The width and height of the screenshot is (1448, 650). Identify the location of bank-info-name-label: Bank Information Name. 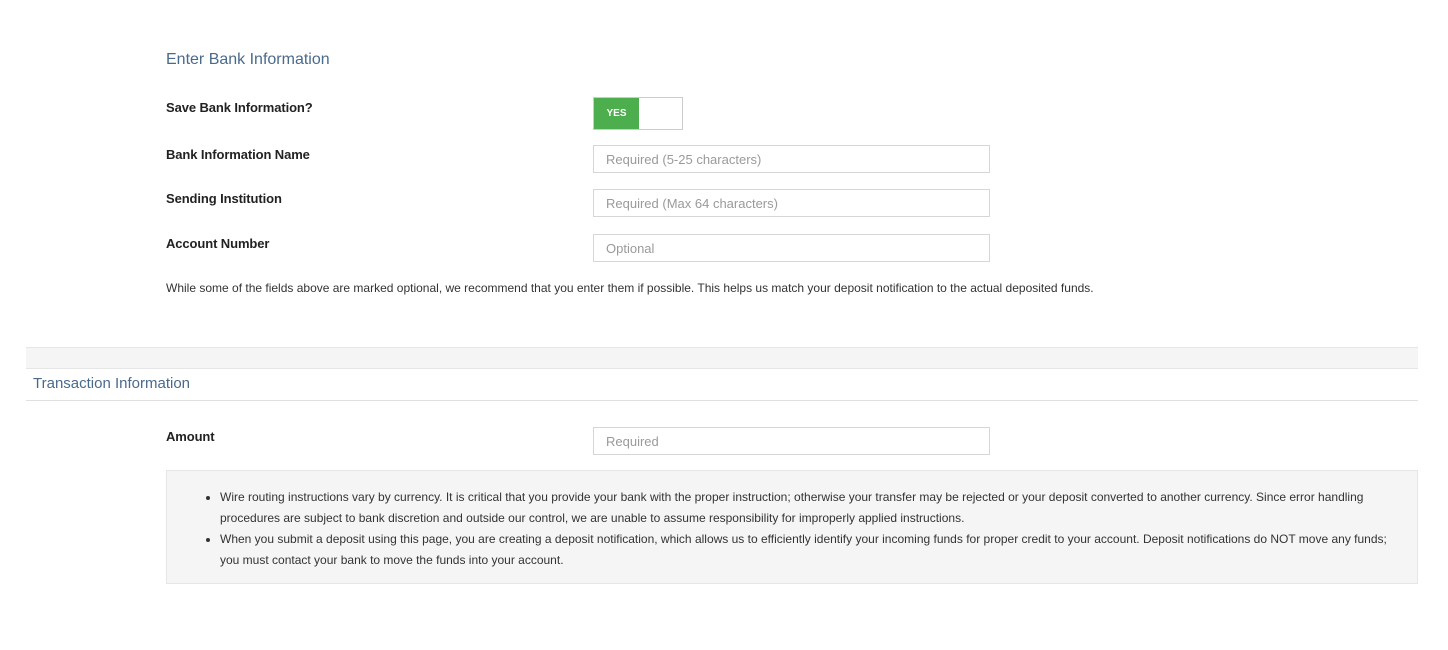
(238, 154).